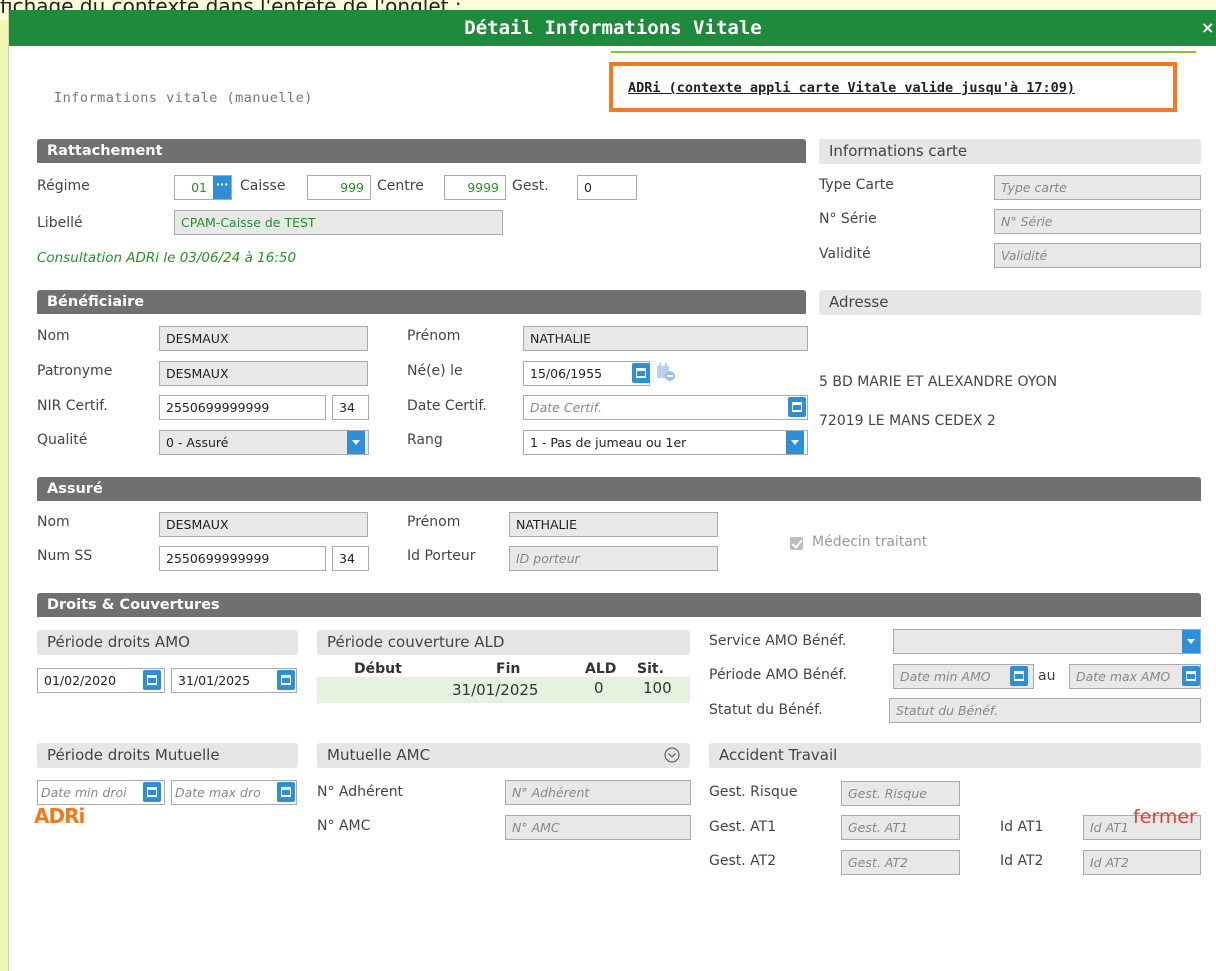 Image resolution: width=1216 pixels, height=971 pixels. I want to click on amc-label: N° AMC, so click(344, 826).